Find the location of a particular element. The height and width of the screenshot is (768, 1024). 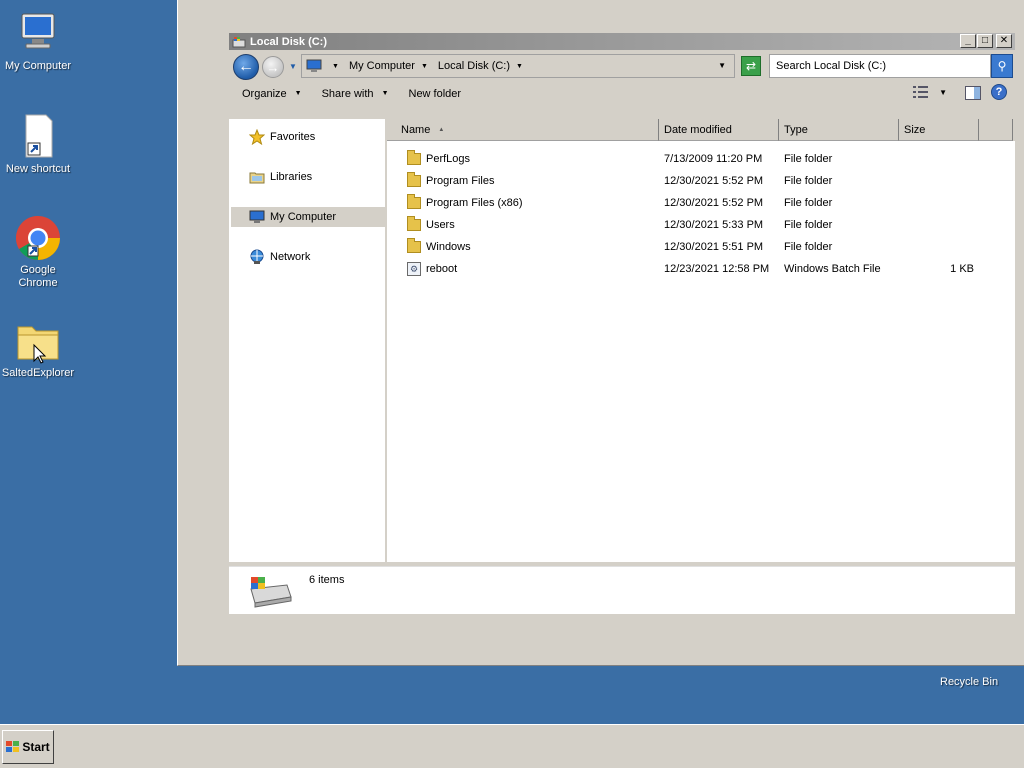

file-name: Program Files (x86) is located at coordinates (474, 203).